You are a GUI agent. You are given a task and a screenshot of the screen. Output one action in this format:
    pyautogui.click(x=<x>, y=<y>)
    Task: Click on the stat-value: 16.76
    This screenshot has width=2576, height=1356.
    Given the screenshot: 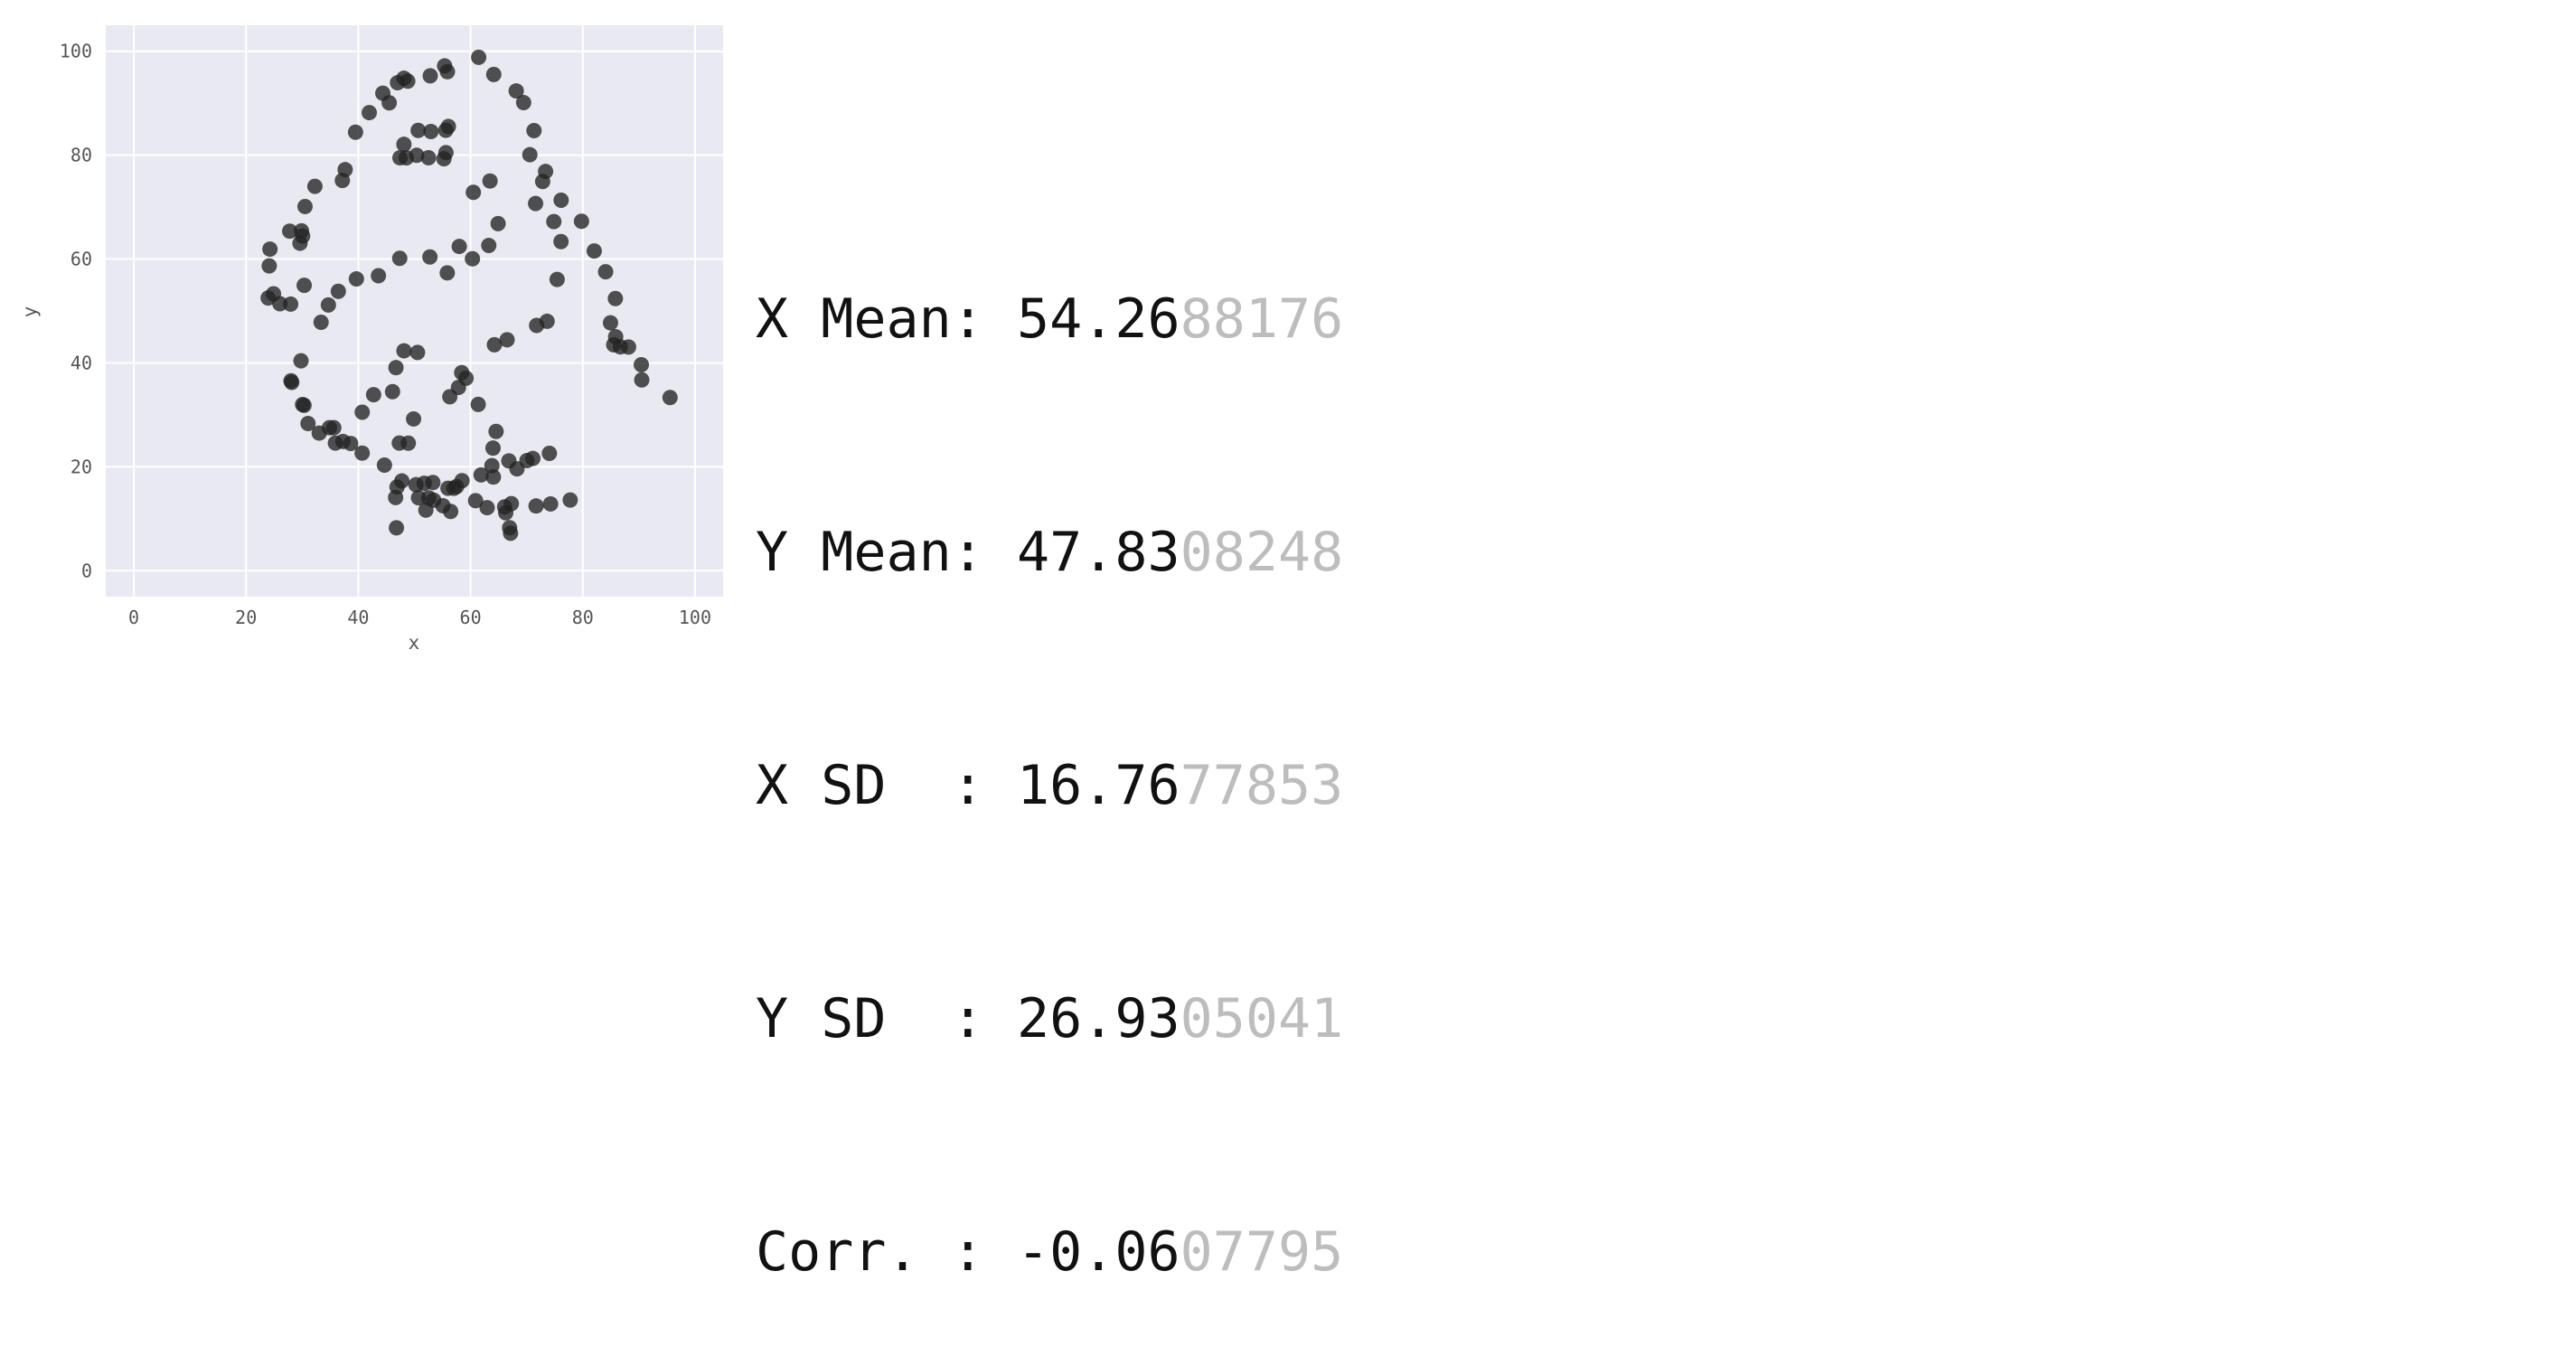 What is the action you would take?
    pyautogui.click(x=1098, y=785)
    